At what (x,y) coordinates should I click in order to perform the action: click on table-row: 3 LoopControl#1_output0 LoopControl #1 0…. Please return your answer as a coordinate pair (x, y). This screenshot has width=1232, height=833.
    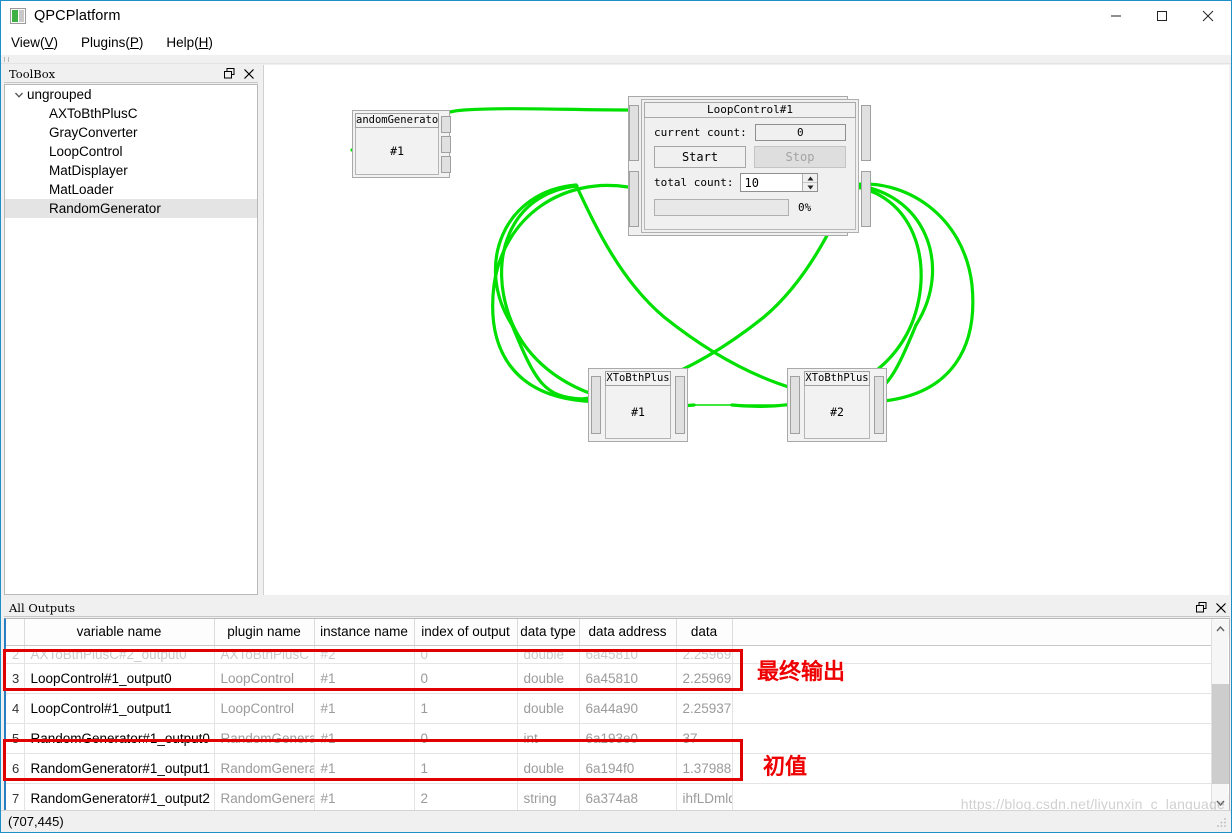
    Looking at the image, I should click on (609, 678).